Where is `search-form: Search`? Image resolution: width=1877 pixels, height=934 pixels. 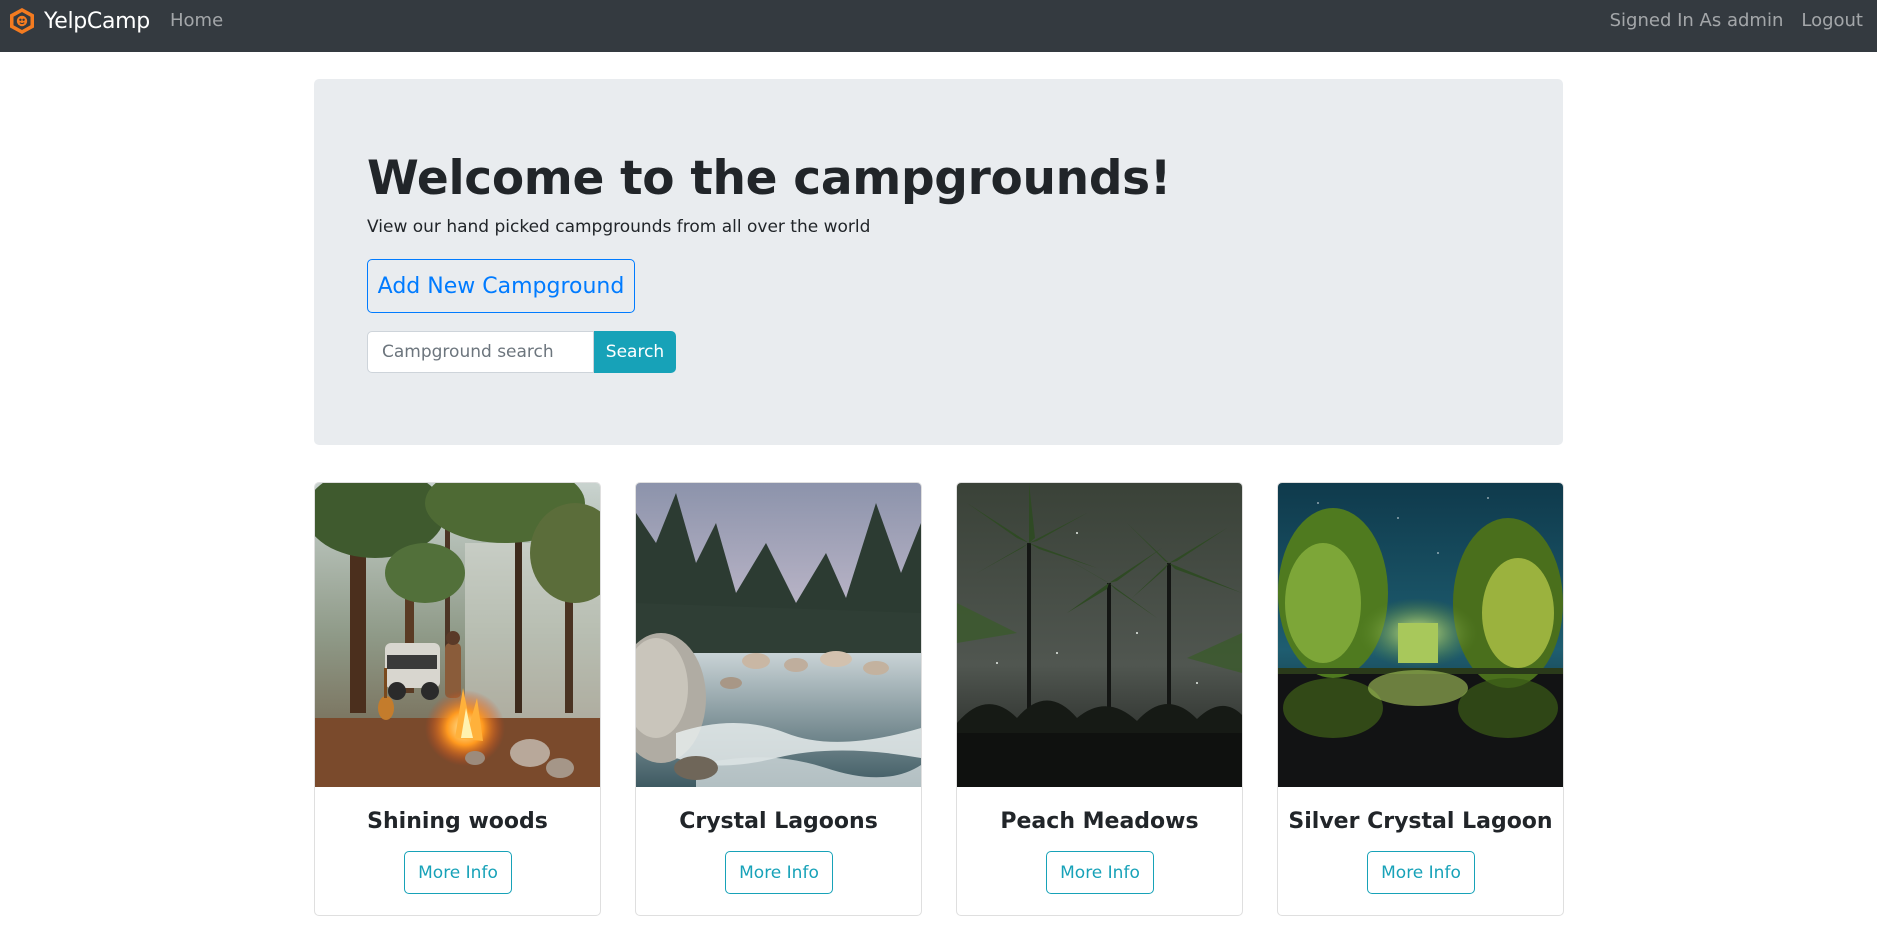
search-form: Search is located at coordinates (521, 352).